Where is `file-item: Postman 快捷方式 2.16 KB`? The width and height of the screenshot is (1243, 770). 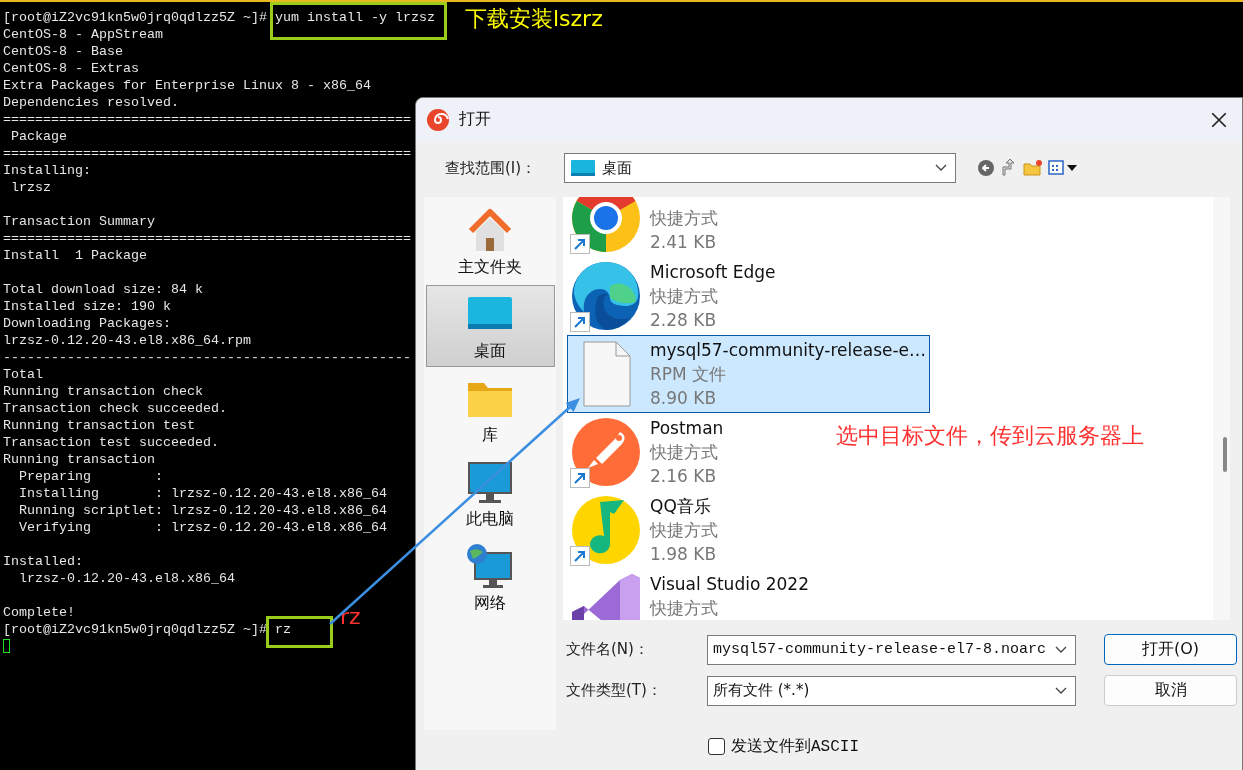 file-item: Postman 快捷方式 2.16 KB is located at coordinates (646, 452).